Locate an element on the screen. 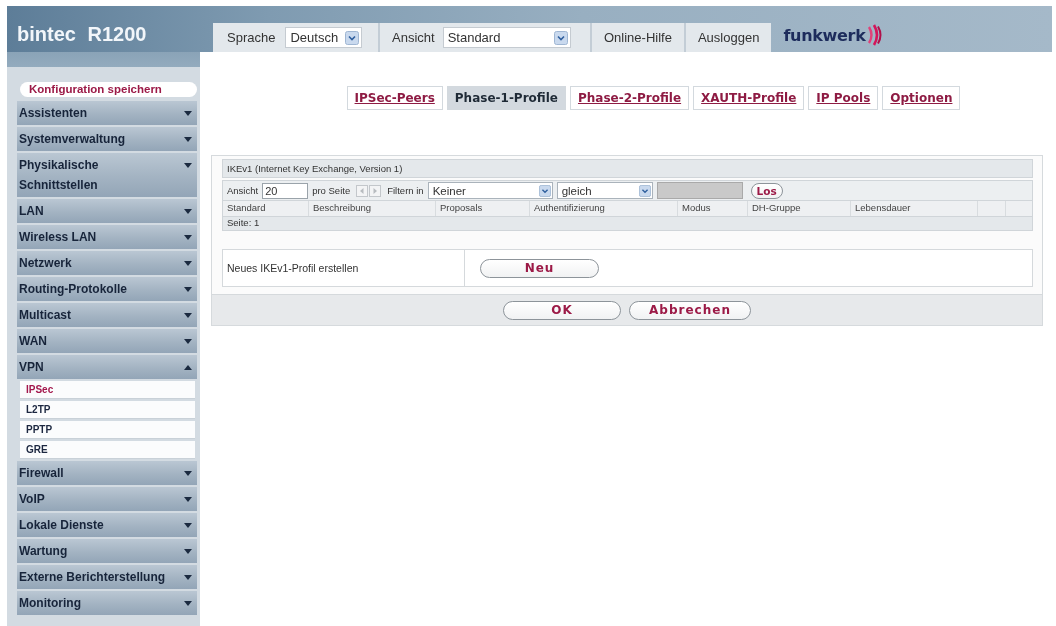 This screenshot has width=1056, height=626. action-button: Abbrechen is located at coordinates (690, 310).